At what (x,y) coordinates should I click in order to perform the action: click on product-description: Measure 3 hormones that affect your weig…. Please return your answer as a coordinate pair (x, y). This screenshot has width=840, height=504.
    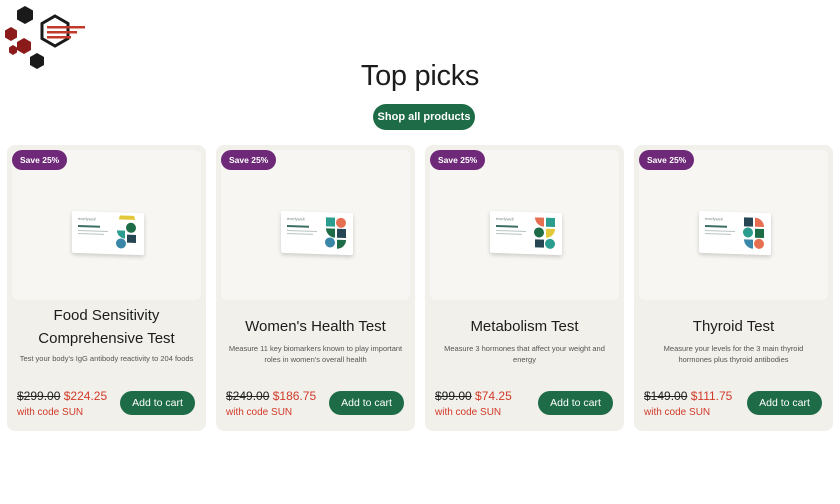
    Looking at the image, I should click on (524, 354).